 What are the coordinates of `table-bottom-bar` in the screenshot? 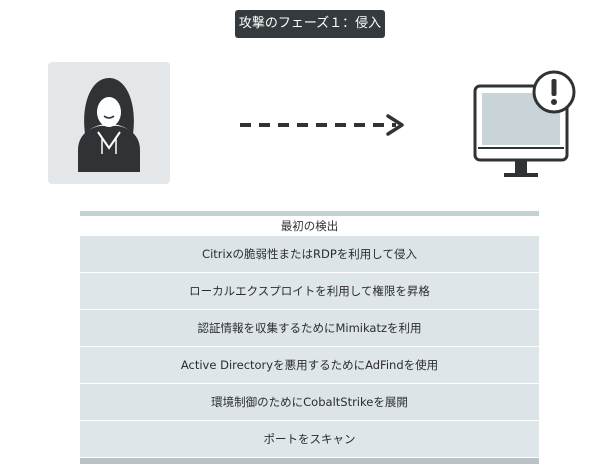 It's located at (309, 461).